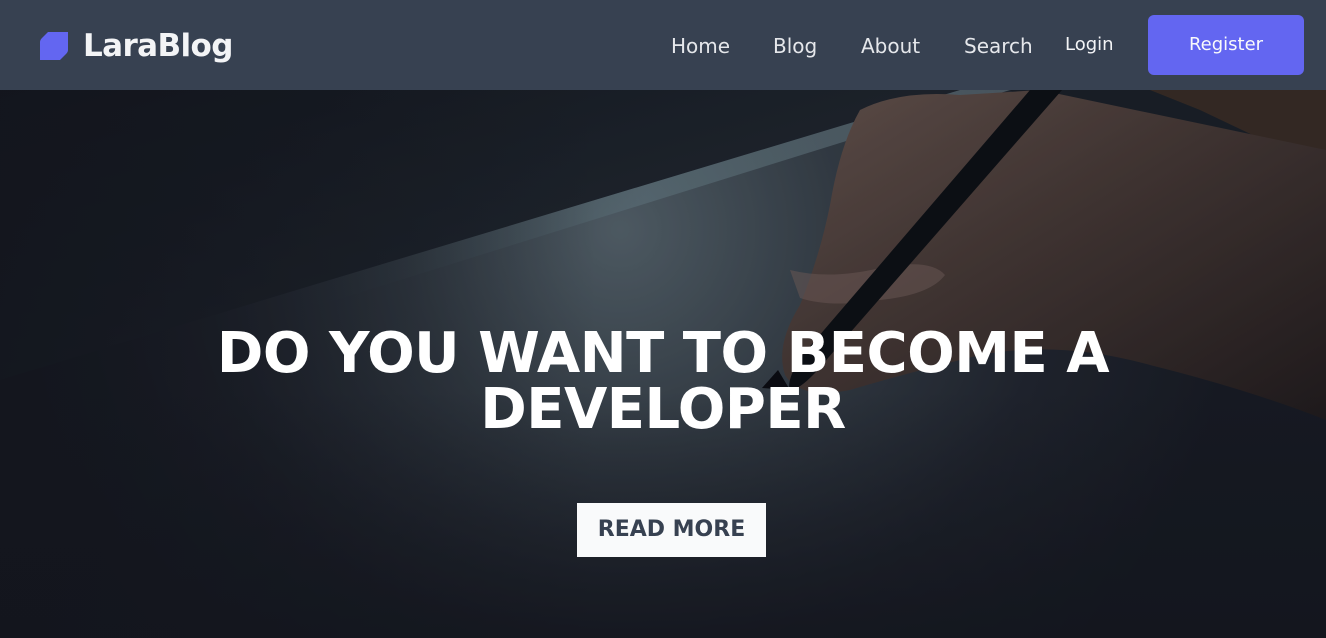 This screenshot has height=638, width=1326. What do you see at coordinates (1089, 45) in the screenshot?
I see `nav-link-login: Login` at bounding box center [1089, 45].